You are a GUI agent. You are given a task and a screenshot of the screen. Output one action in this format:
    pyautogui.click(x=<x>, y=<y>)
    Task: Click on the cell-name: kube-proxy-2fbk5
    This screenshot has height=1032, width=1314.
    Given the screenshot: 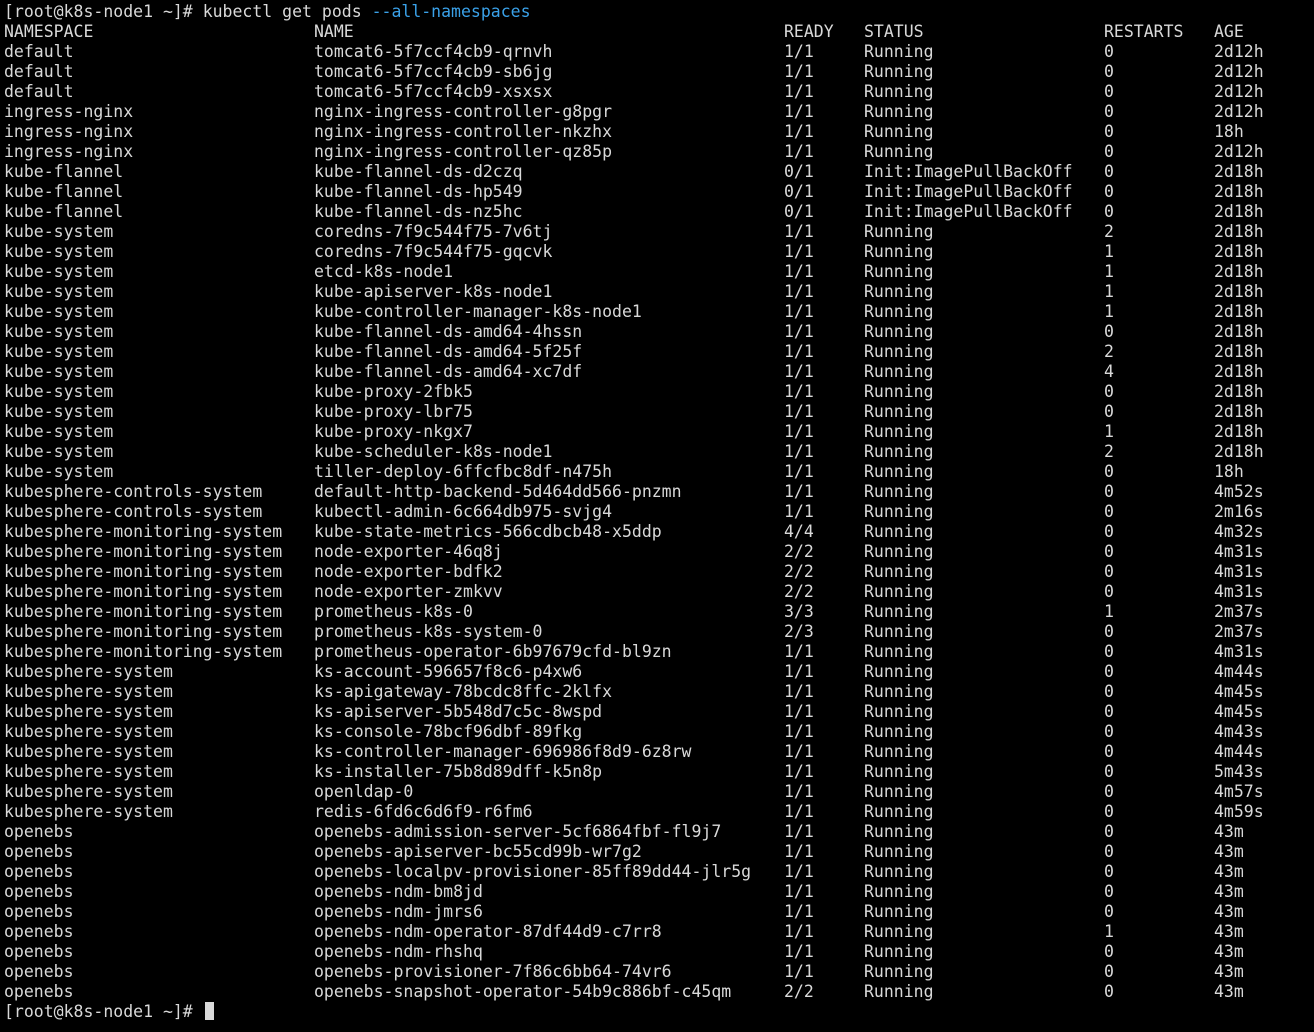 What is the action you would take?
    pyautogui.click(x=393, y=391)
    